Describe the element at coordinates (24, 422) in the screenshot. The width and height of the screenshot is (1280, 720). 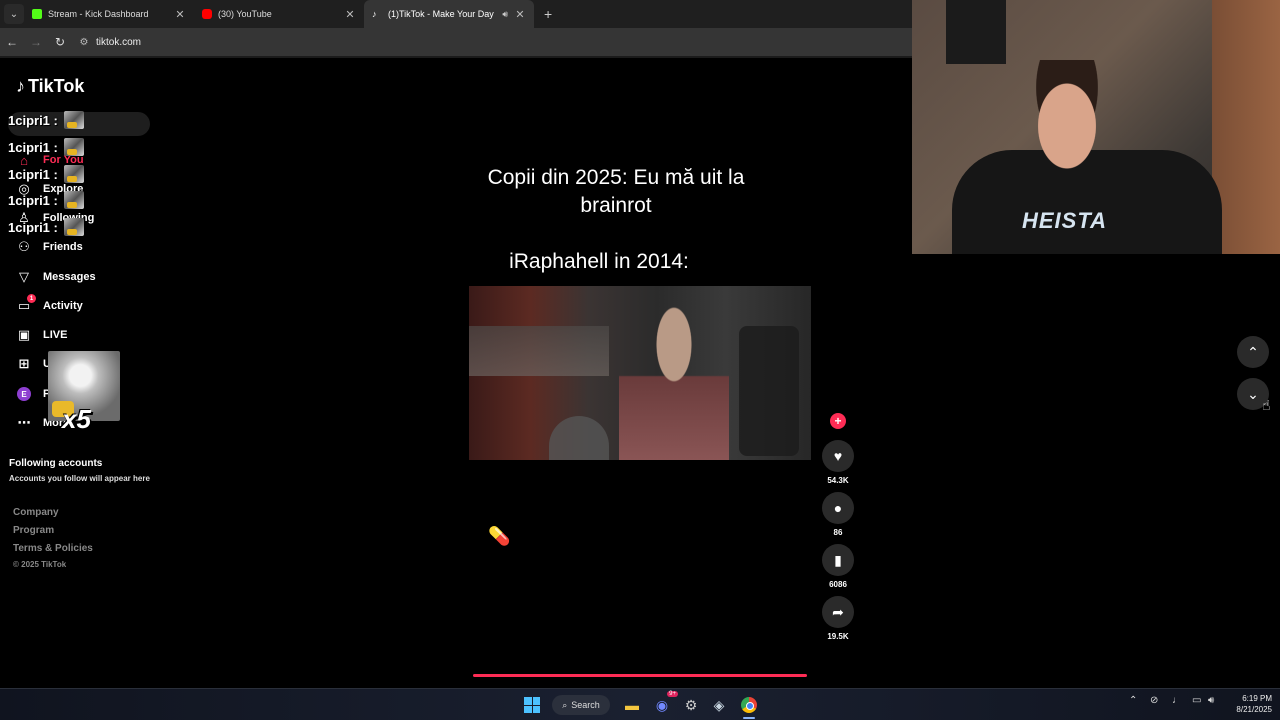
I see `more-icon: ⋯` at that location.